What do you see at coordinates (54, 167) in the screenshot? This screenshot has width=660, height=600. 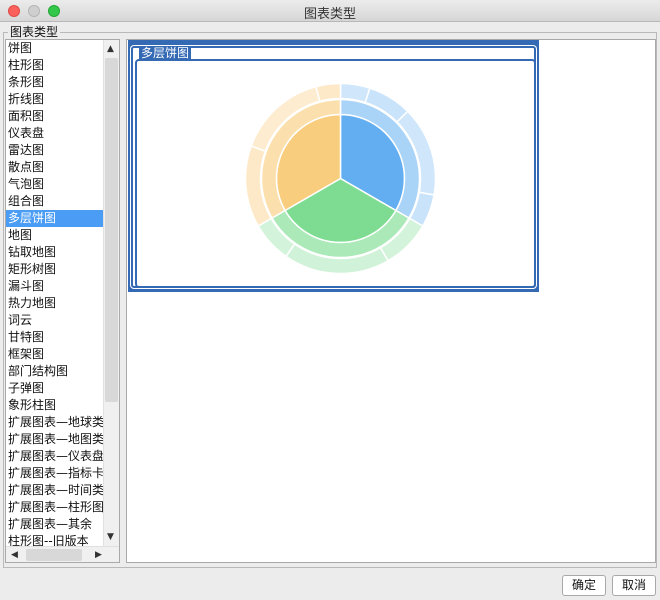 I see `chart-type-item: 散点图` at bounding box center [54, 167].